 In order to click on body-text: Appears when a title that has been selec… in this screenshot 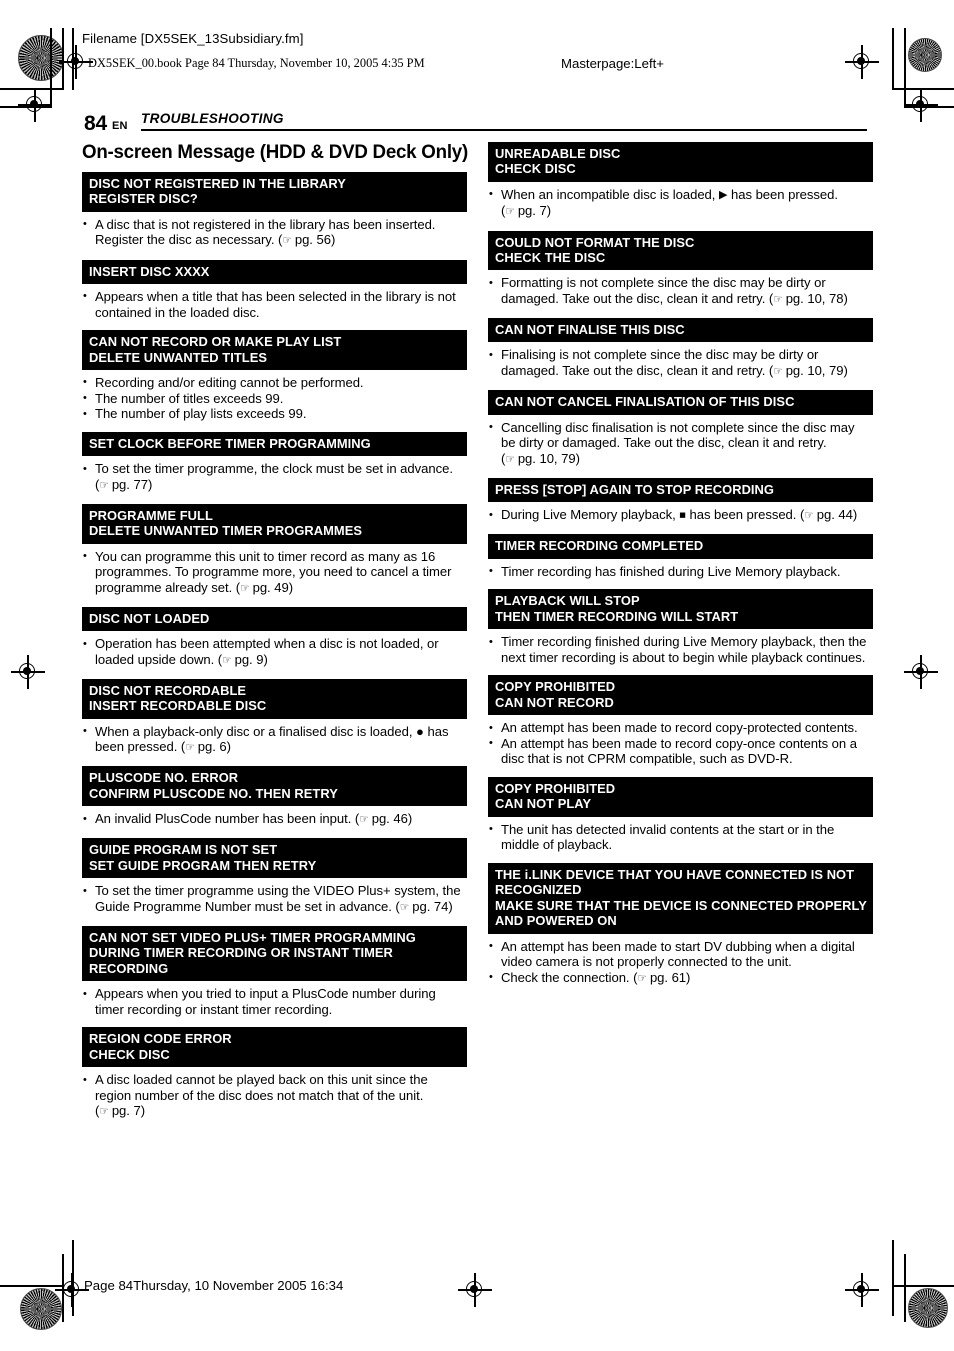, I will do `click(275, 304)`.